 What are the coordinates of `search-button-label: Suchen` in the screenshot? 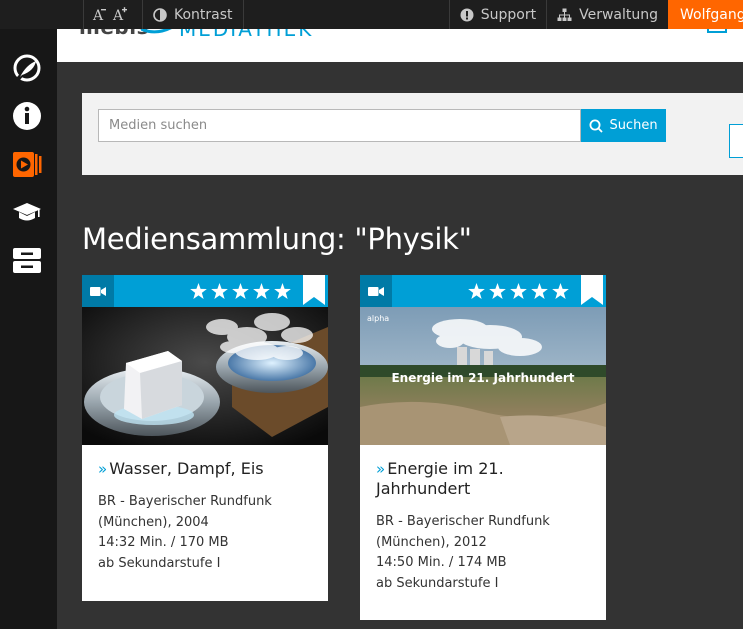 It's located at (633, 125).